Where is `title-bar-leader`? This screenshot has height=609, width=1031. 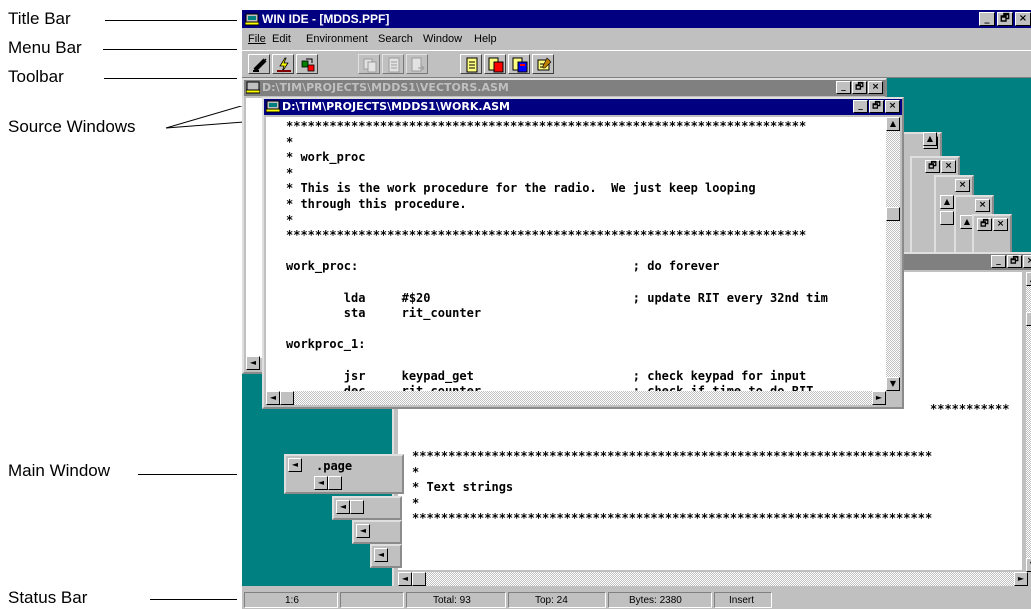
title-bar-leader is located at coordinates (171, 20).